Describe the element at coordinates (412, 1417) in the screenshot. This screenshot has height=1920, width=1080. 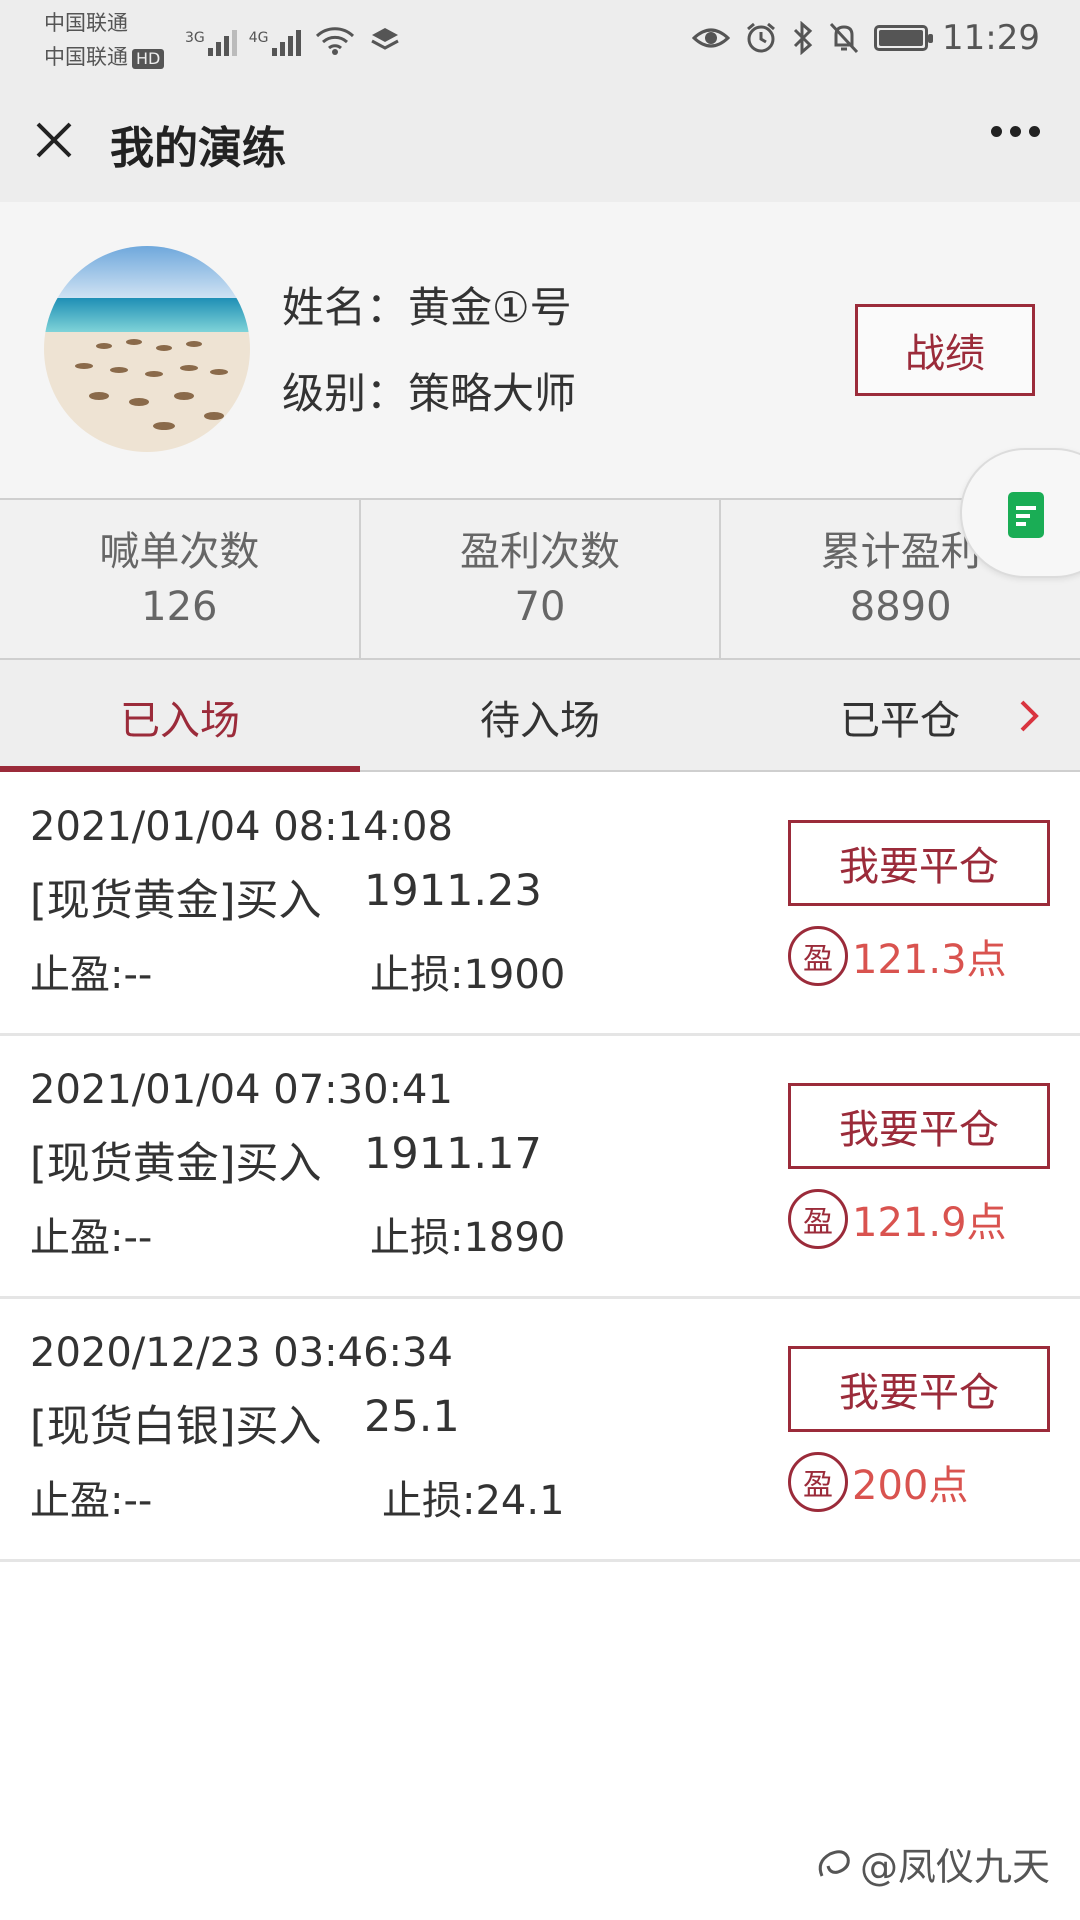
I see `order-price: 25.1` at that location.